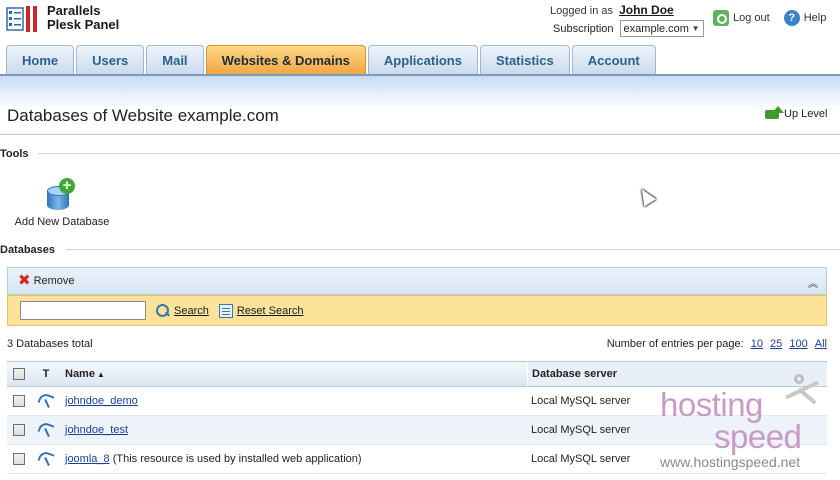 Image resolution: width=840 pixels, height=480 pixels. I want to click on search-label: Search, so click(191, 310).